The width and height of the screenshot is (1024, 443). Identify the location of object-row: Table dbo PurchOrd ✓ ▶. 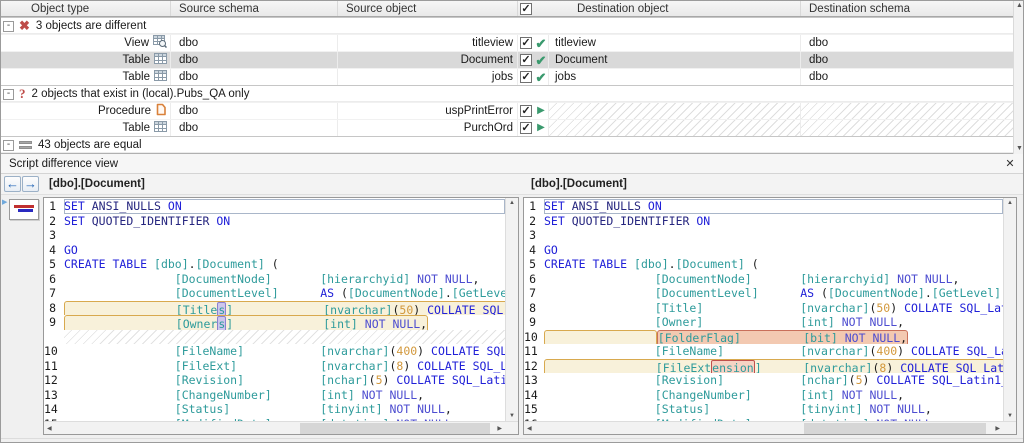
(507, 127).